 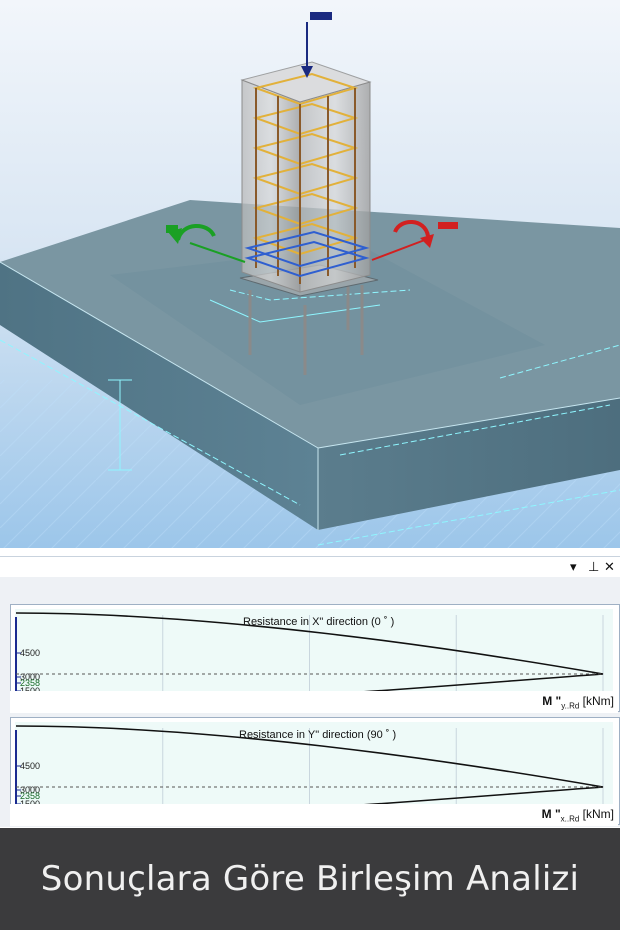 I want to click on axis-label: M "x..Rd [kNm], so click(x=578, y=815).